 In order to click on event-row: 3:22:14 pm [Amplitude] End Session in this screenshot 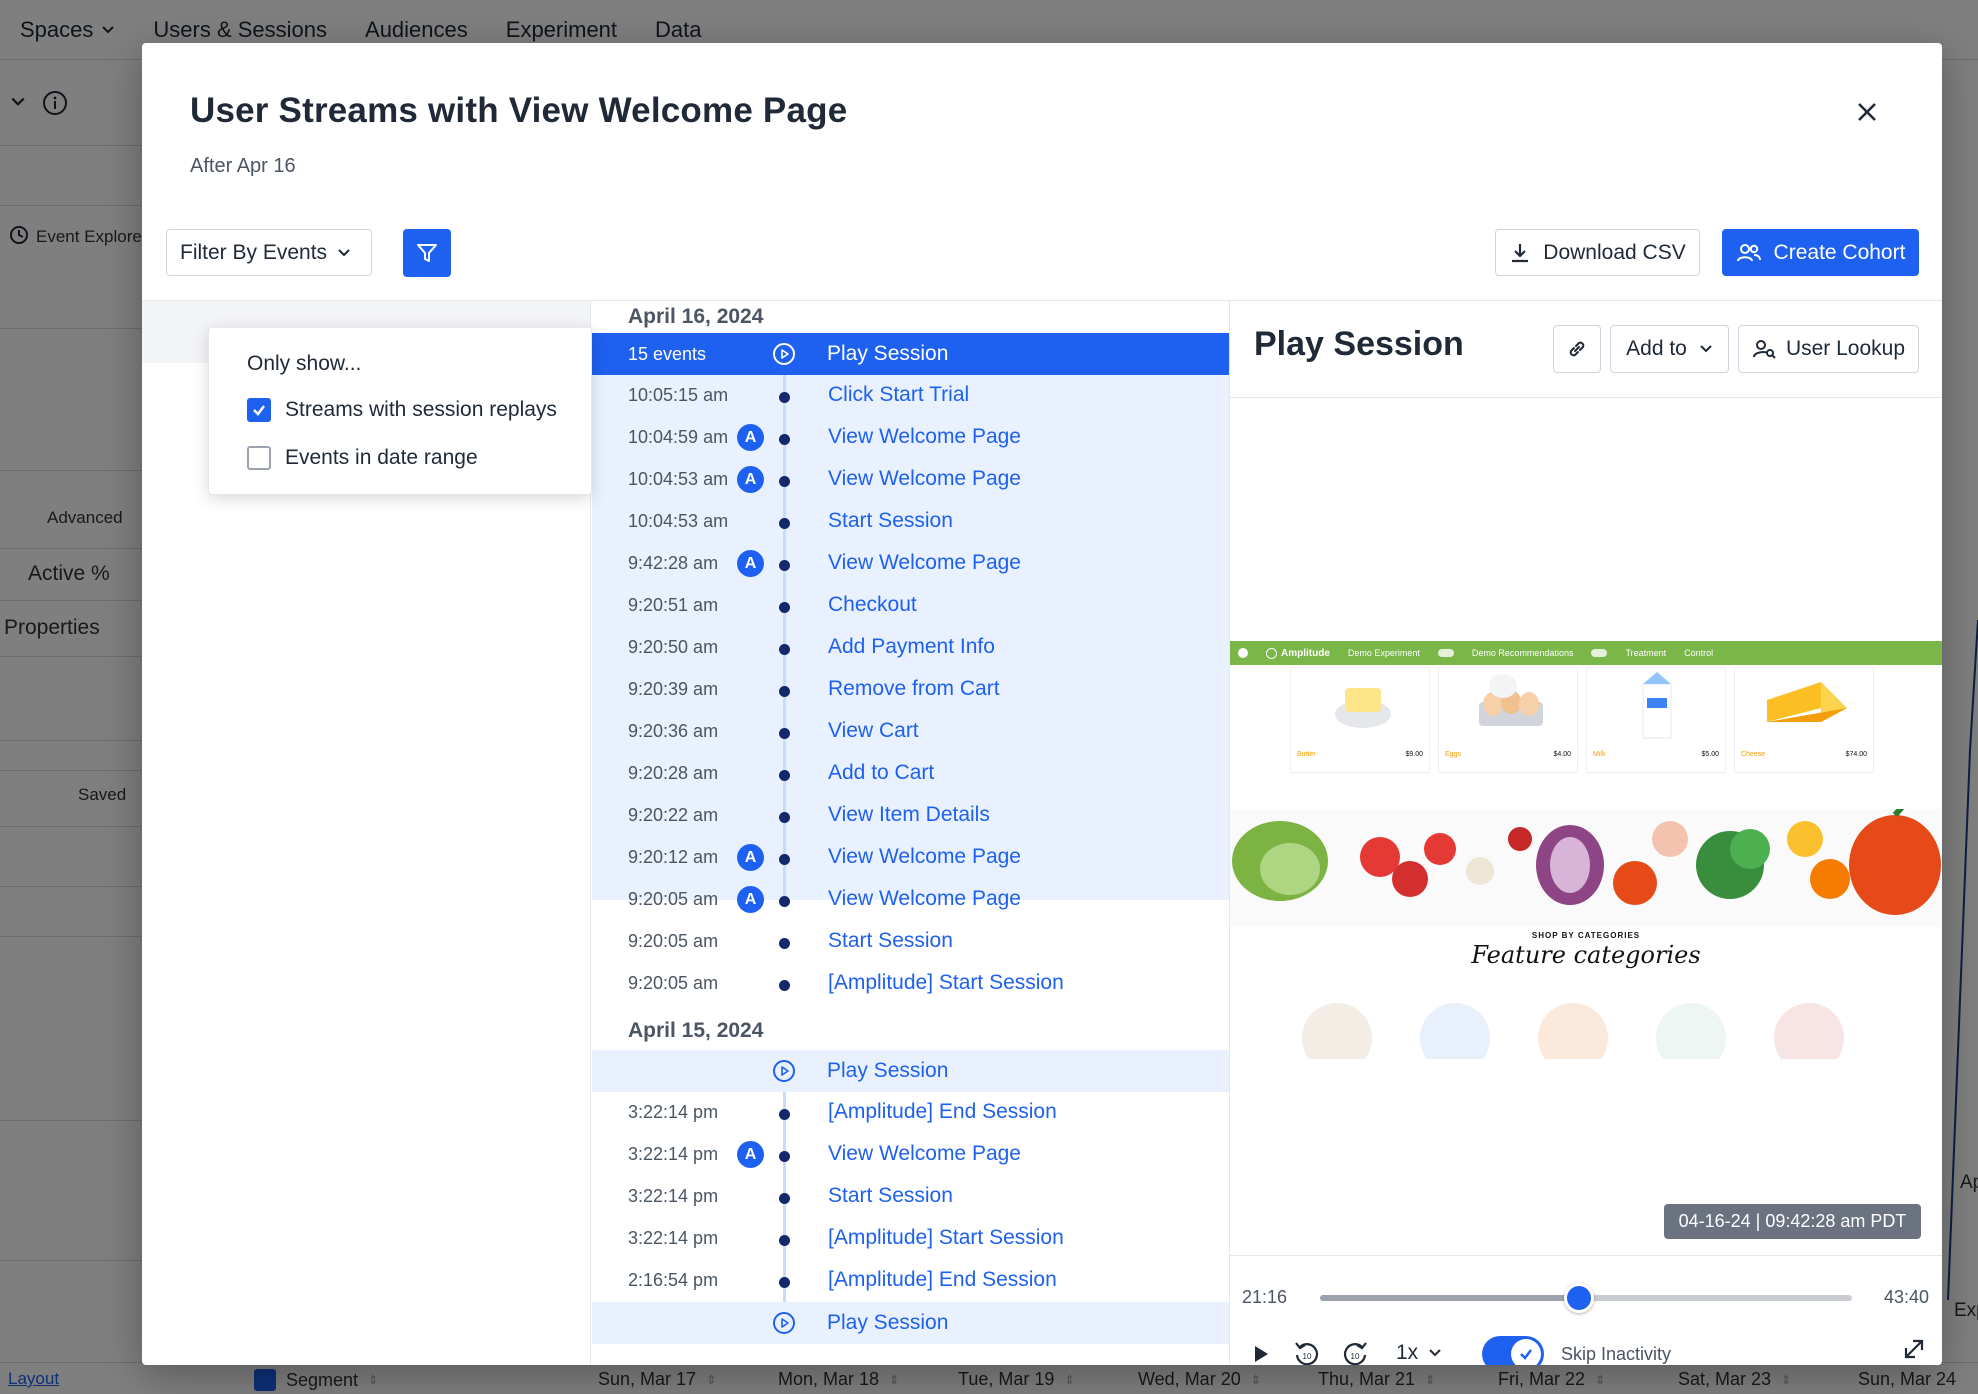, I will do `click(910, 1113)`.